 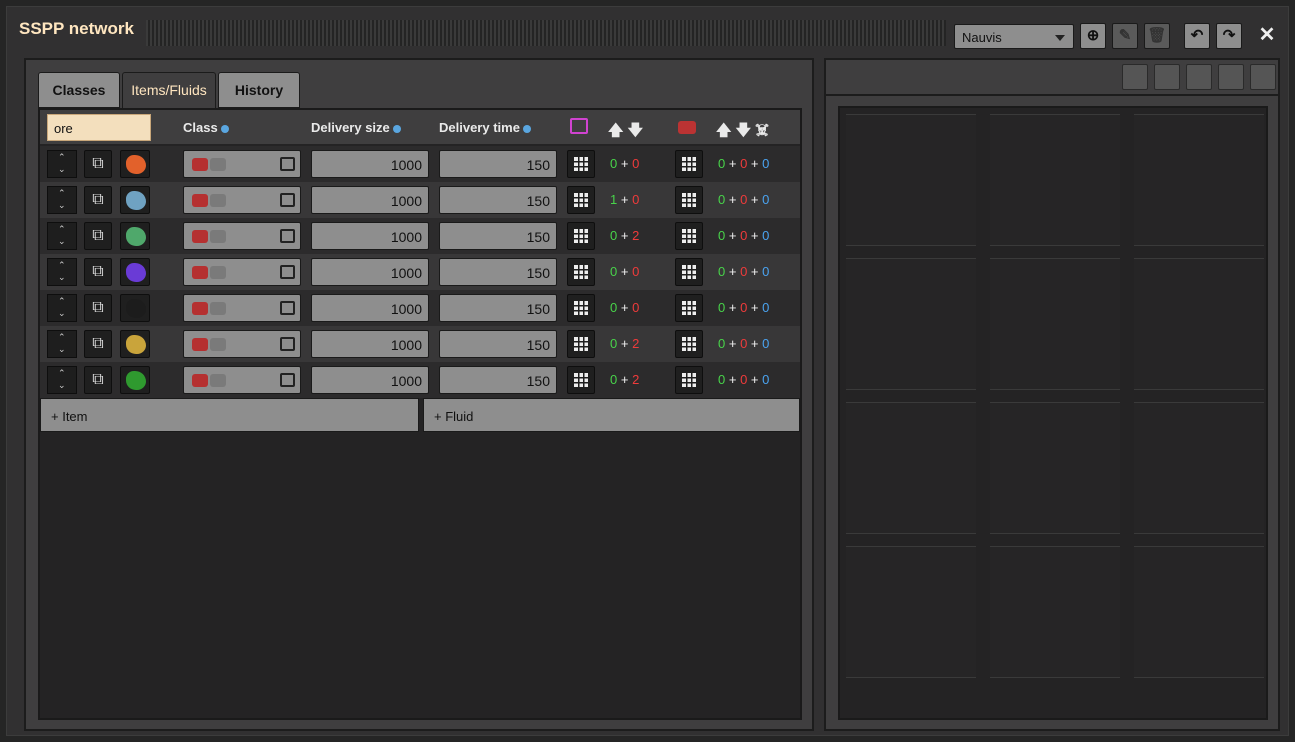 I want to click on tab-items-fluids: Items/Fluids, so click(x=169, y=90).